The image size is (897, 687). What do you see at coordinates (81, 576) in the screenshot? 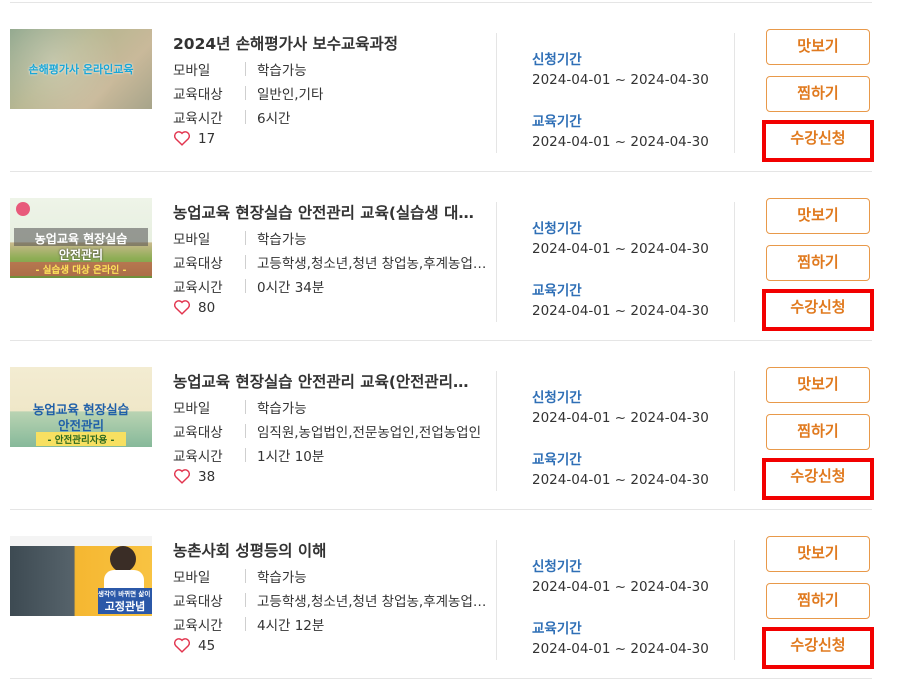
I see `course-thumbnail: 생각이 바뀌면 삶이 바뀐다 고정관념` at bounding box center [81, 576].